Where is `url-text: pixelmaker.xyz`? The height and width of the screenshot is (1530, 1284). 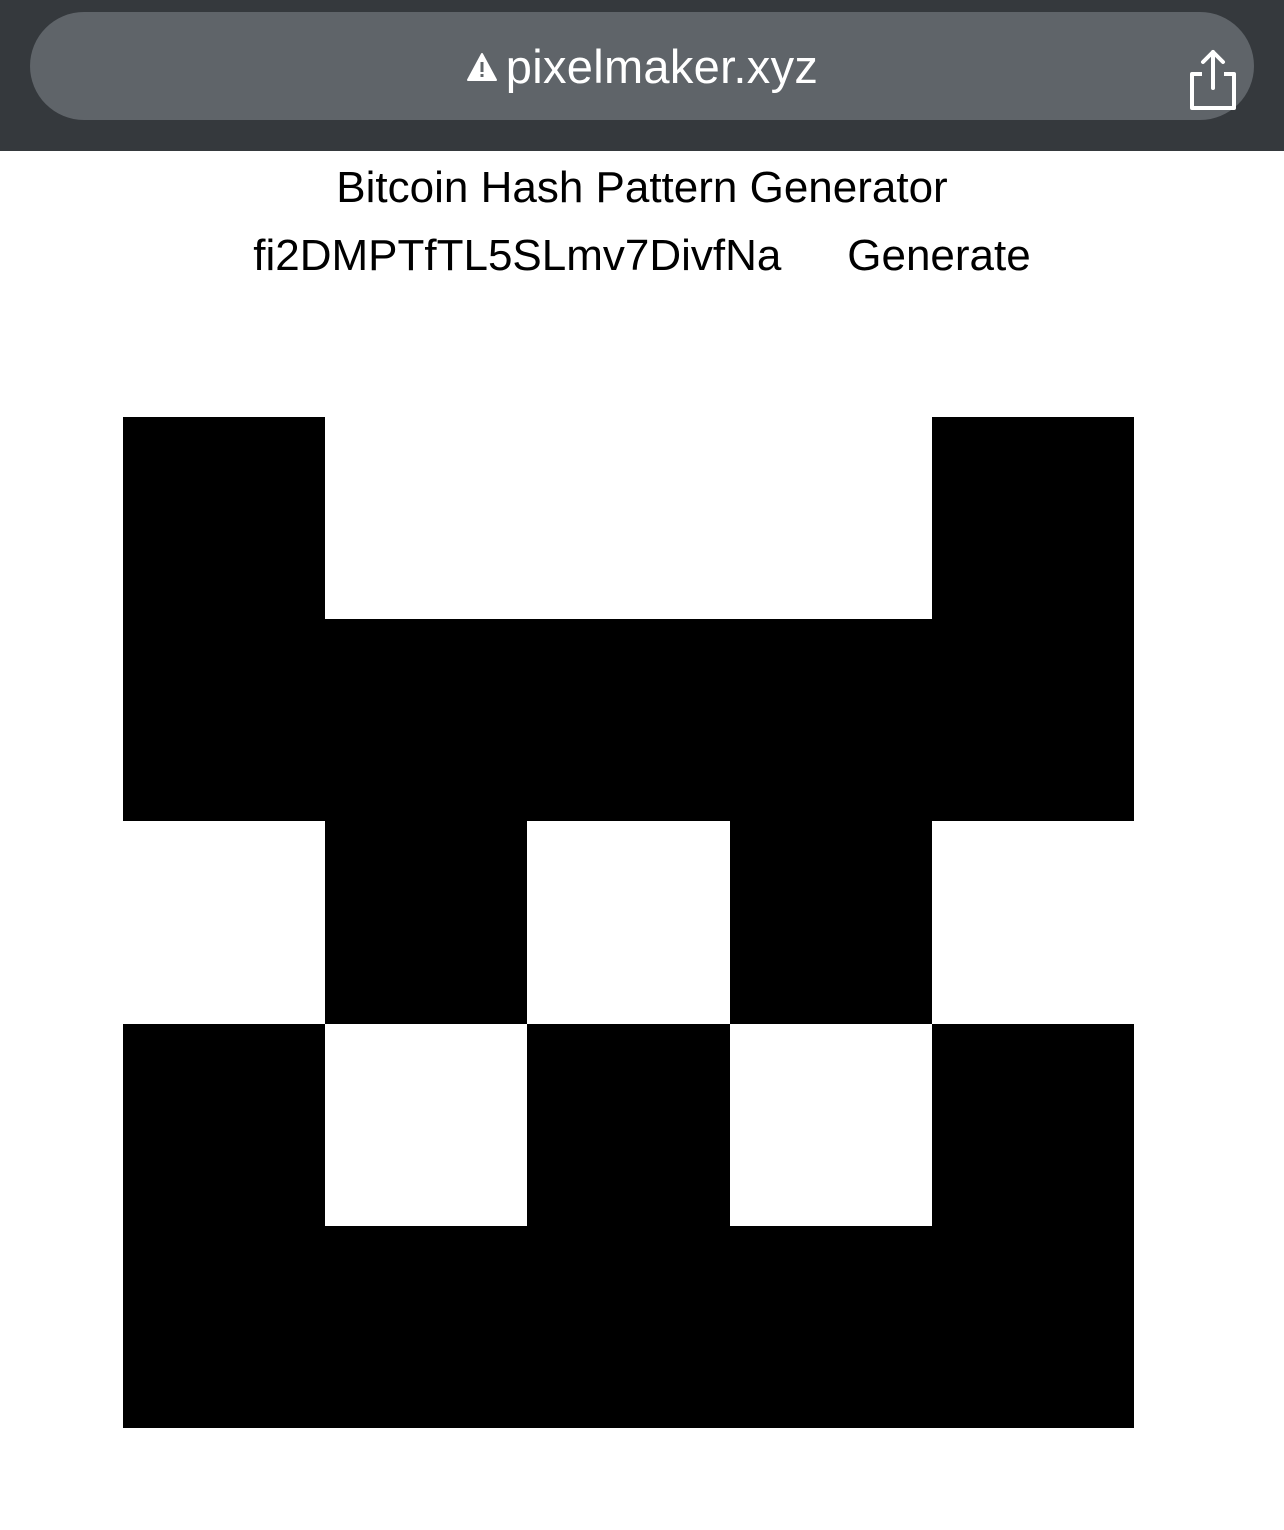 url-text: pixelmaker.xyz is located at coordinates (662, 66).